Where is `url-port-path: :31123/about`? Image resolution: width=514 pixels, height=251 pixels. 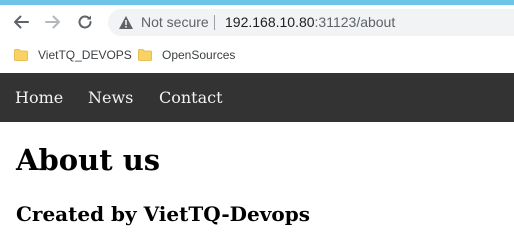
url-port-path: :31123/about is located at coordinates (355, 22).